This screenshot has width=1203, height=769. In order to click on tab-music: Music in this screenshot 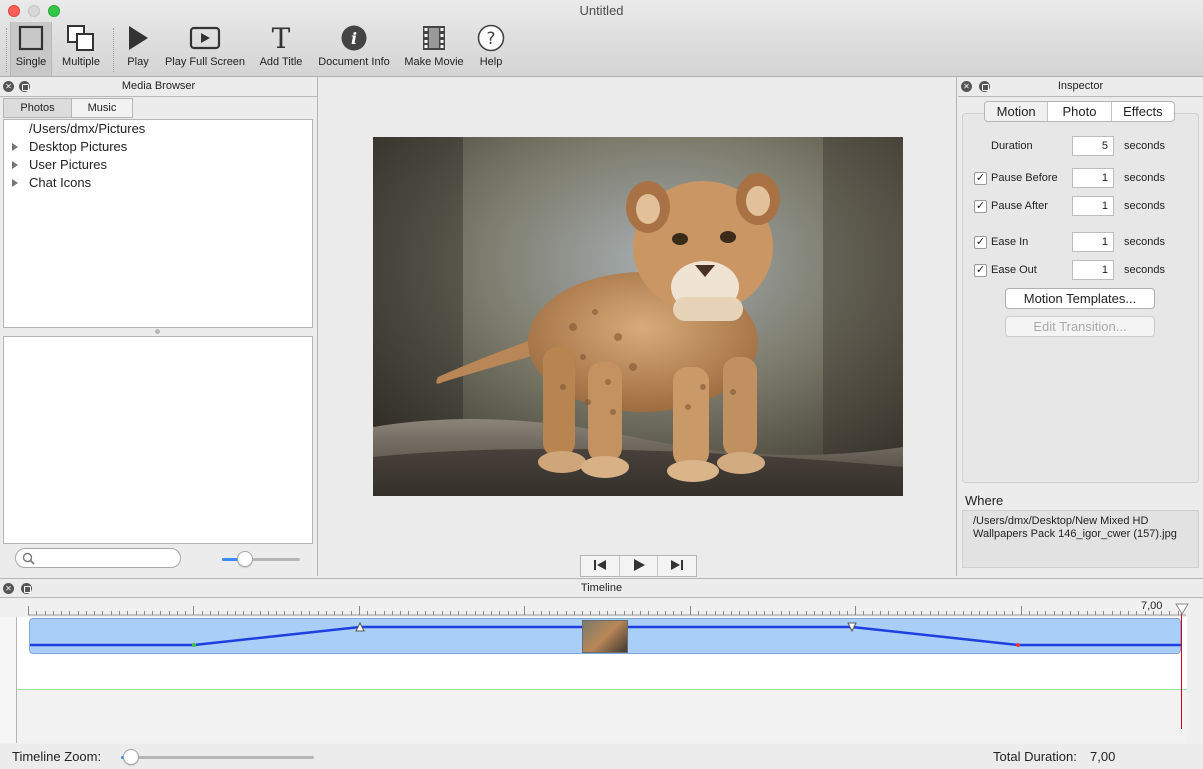, I will do `click(102, 108)`.